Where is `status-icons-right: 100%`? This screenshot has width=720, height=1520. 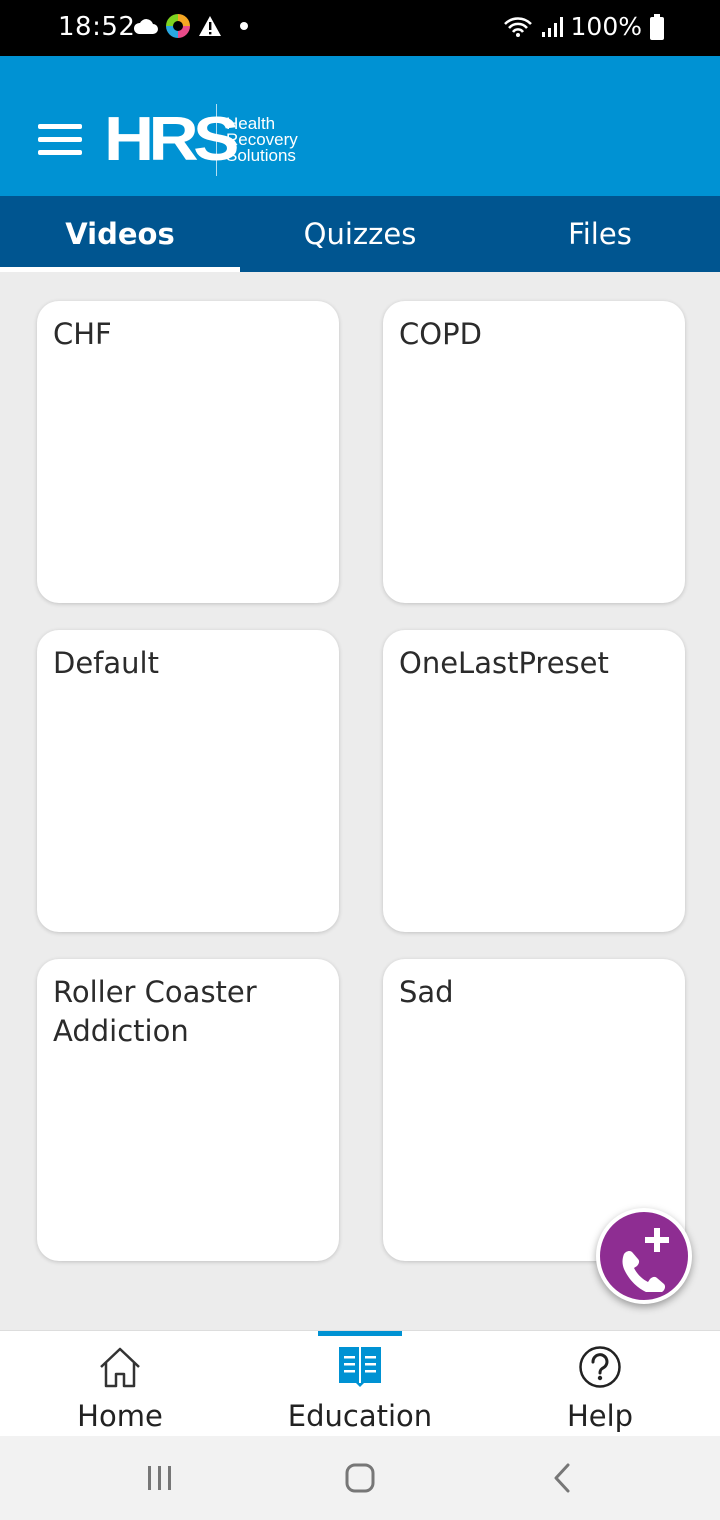
status-icons-right: 100% is located at coordinates (583, 26).